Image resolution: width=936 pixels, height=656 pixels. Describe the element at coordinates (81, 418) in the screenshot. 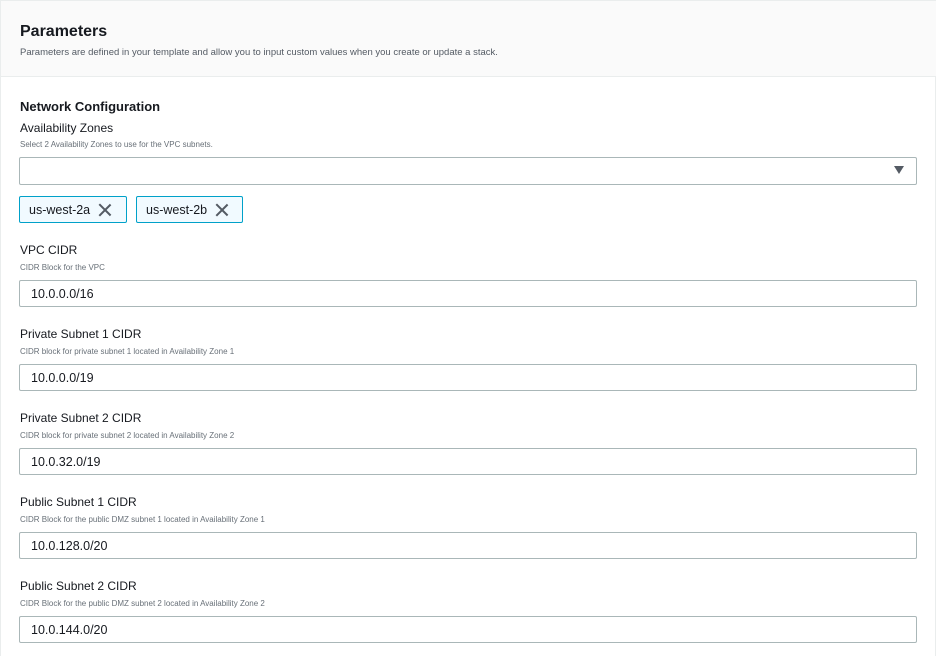

I see `private-subnet-2-cidr-label: Private Subnet 2 CIDR` at that location.